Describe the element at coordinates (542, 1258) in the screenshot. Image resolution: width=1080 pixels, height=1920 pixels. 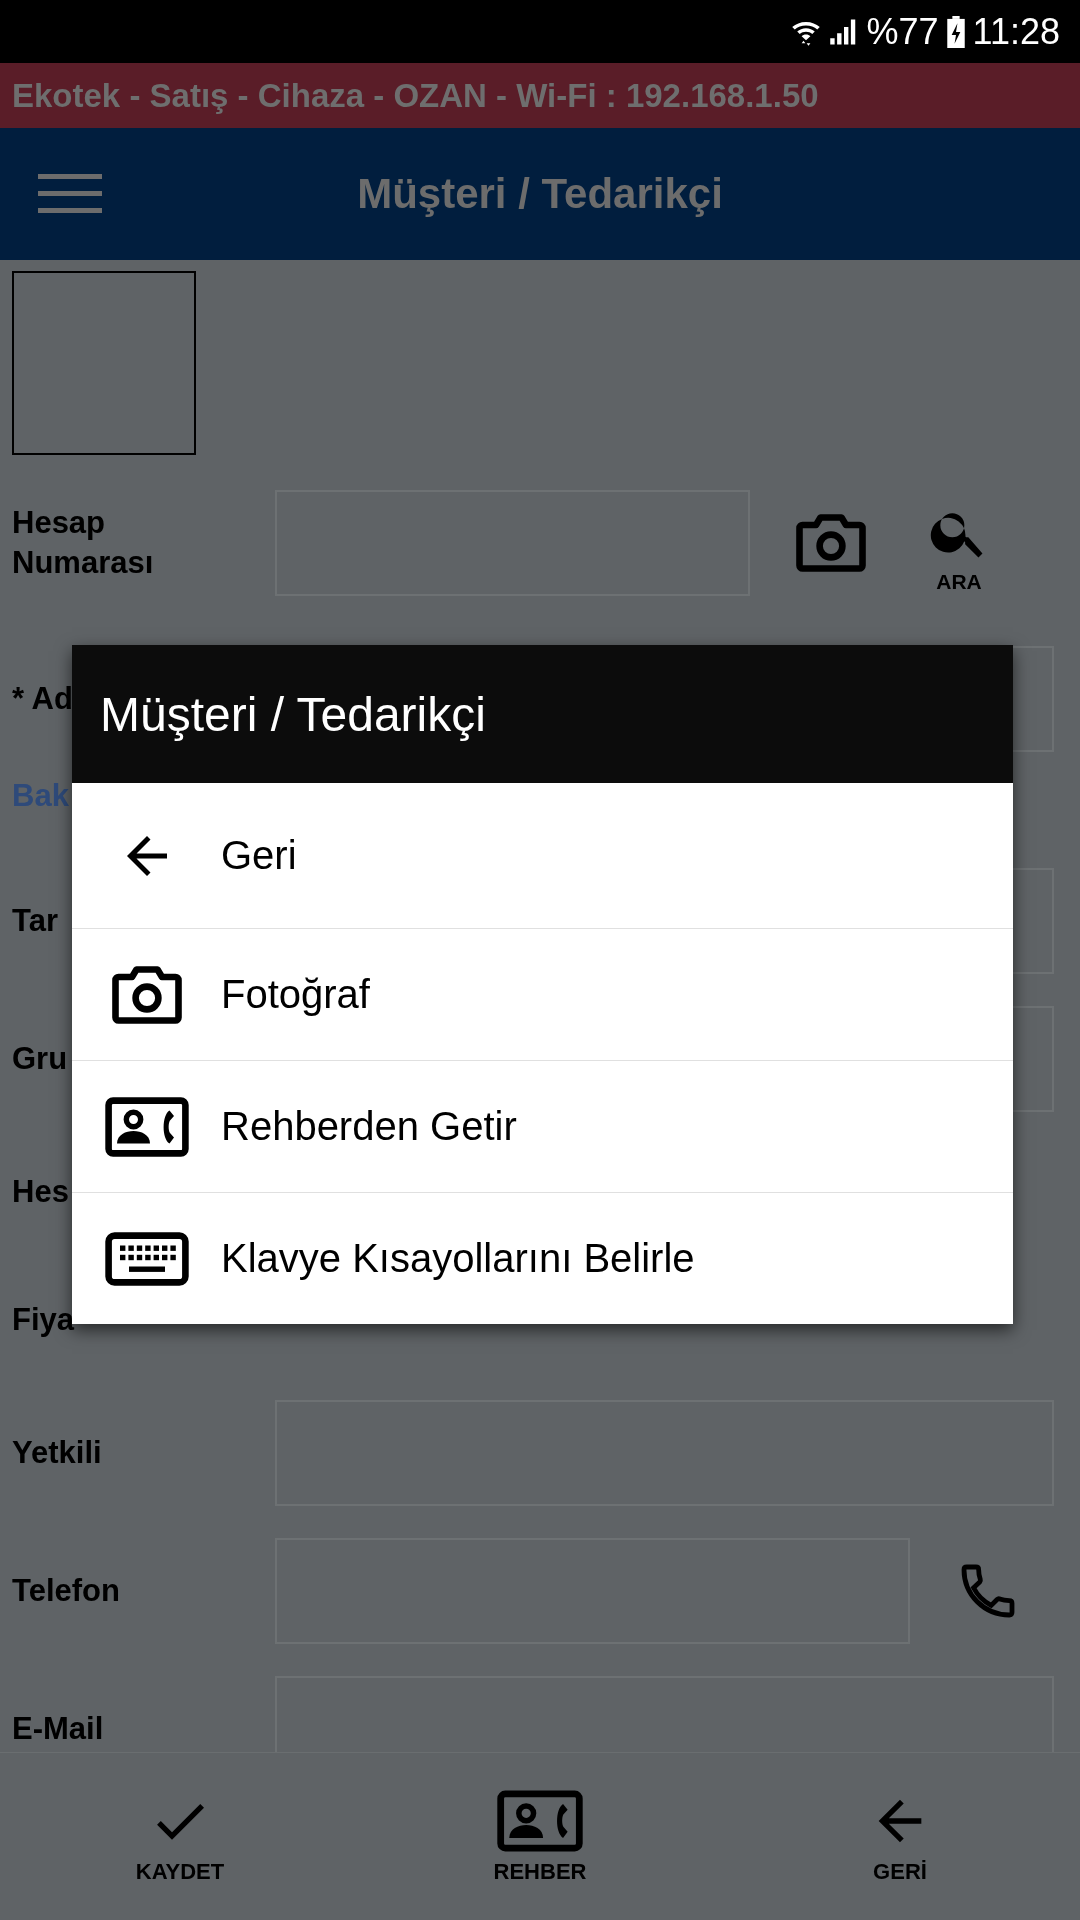
I see `menu-item: Klavye Kısayollarını Belirle` at that location.